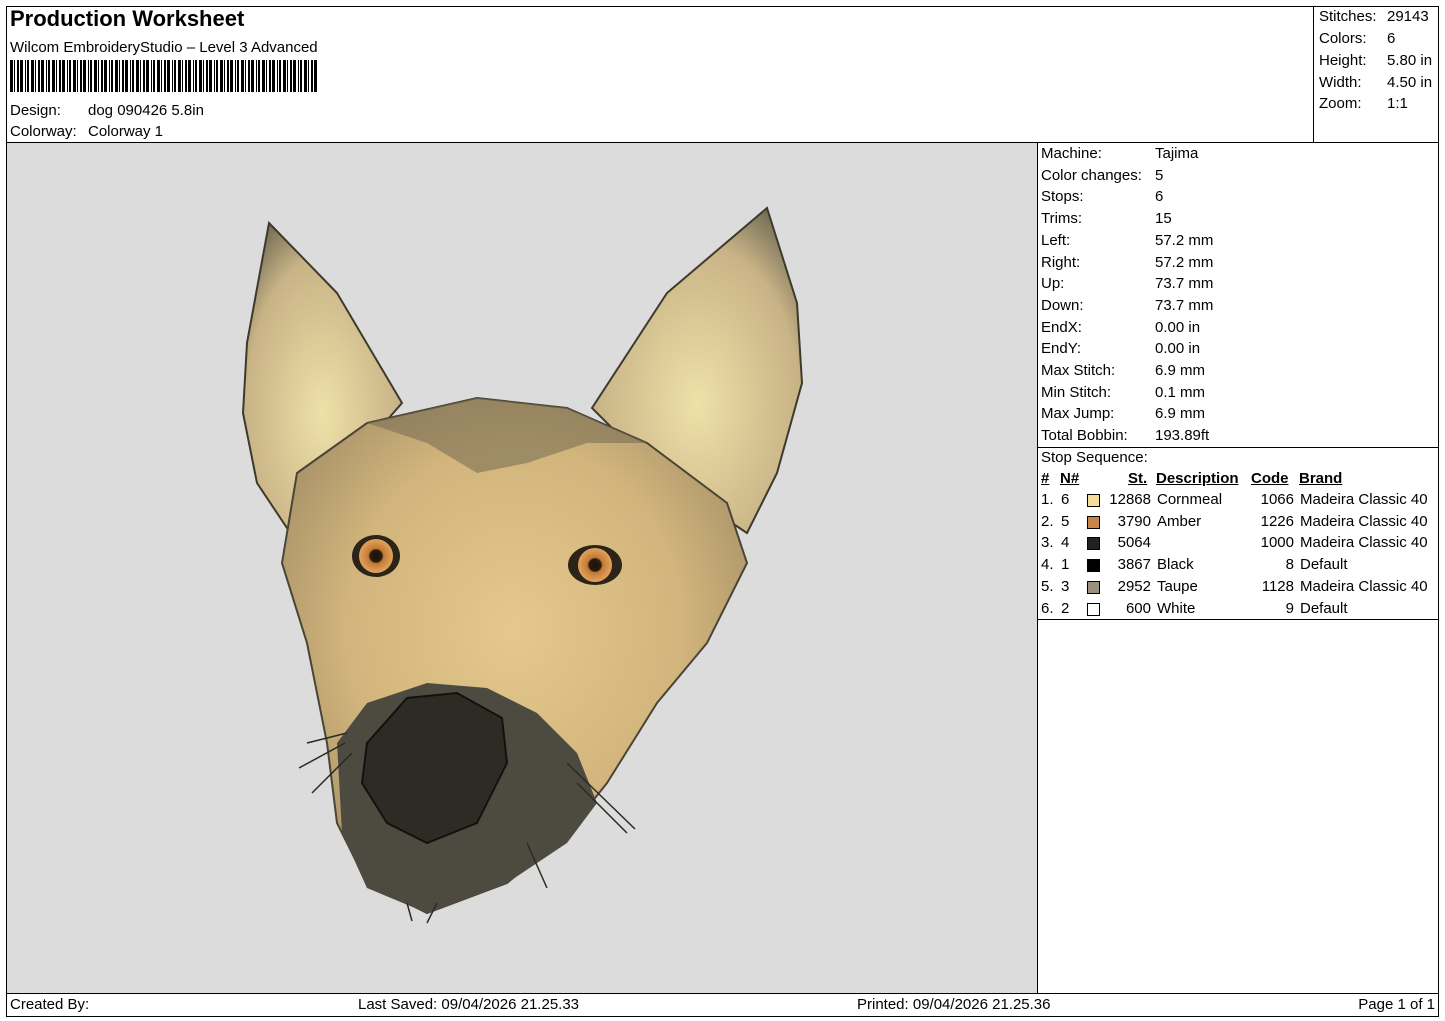  I want to click on machine-info-row: Trims: 15, so click(1106, 219).